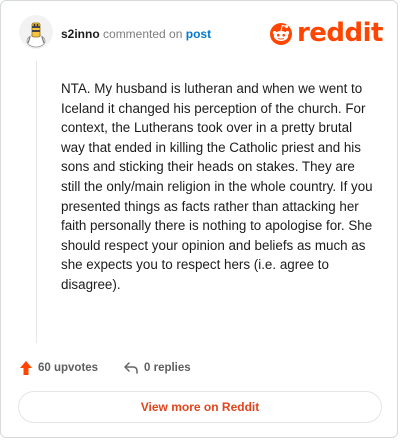  Describe the element at coordinates (26, 368) in the screenshot. I see `upvote-arrow-icon` at that location.